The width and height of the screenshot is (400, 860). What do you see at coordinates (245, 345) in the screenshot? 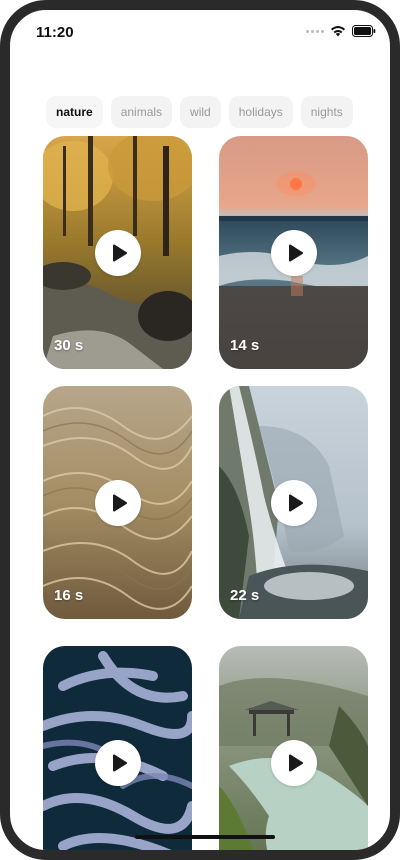
I see `video-duration: 14 s` at bounding box center [245, 345].